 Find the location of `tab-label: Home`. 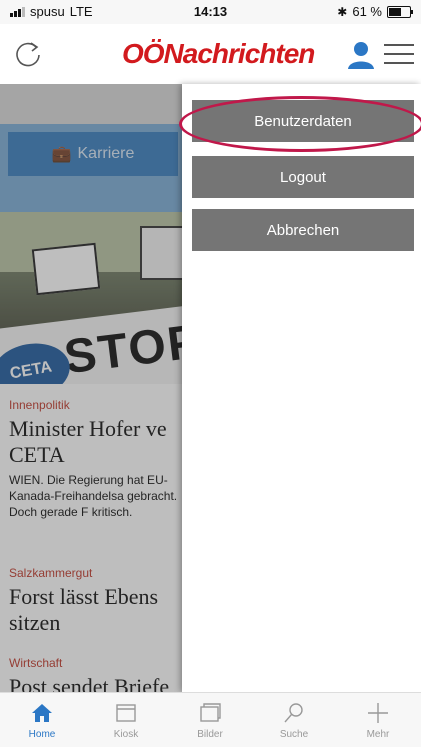

tab-label: Home is located at coordinates (42, 734).